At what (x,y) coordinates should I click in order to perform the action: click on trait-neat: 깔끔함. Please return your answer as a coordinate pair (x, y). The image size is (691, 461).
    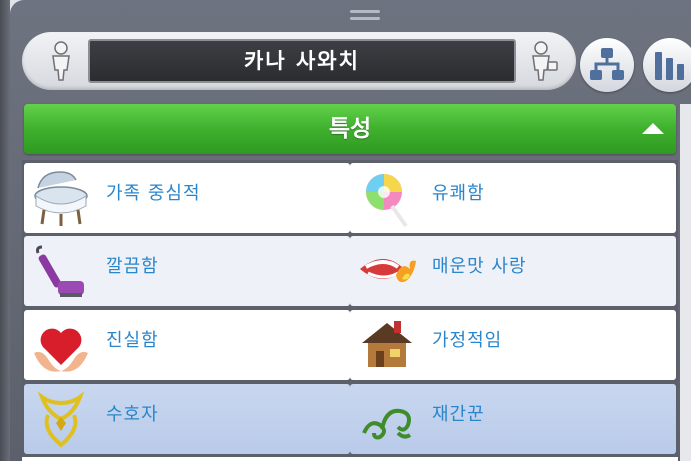
    Looking at the image, I should click on (187, 271).